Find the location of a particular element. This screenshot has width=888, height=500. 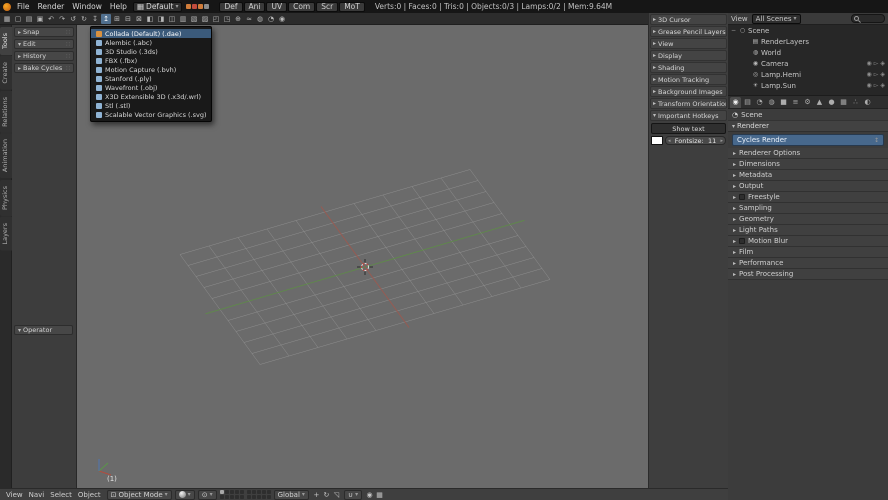

top-menu-item: File is located at coordinates (23, 6).